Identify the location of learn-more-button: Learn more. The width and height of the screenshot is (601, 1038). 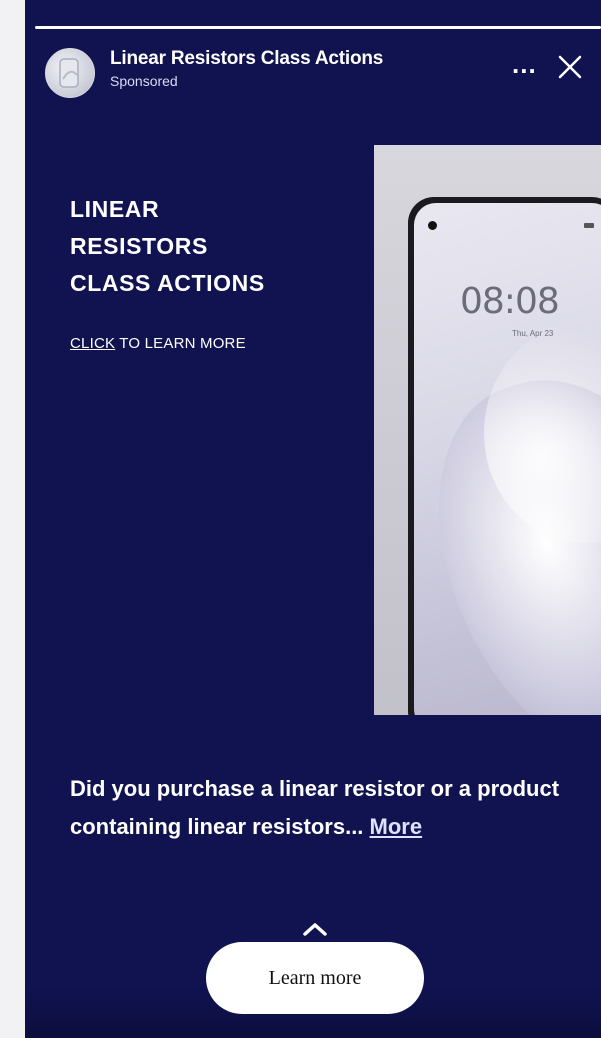
(315, 978).